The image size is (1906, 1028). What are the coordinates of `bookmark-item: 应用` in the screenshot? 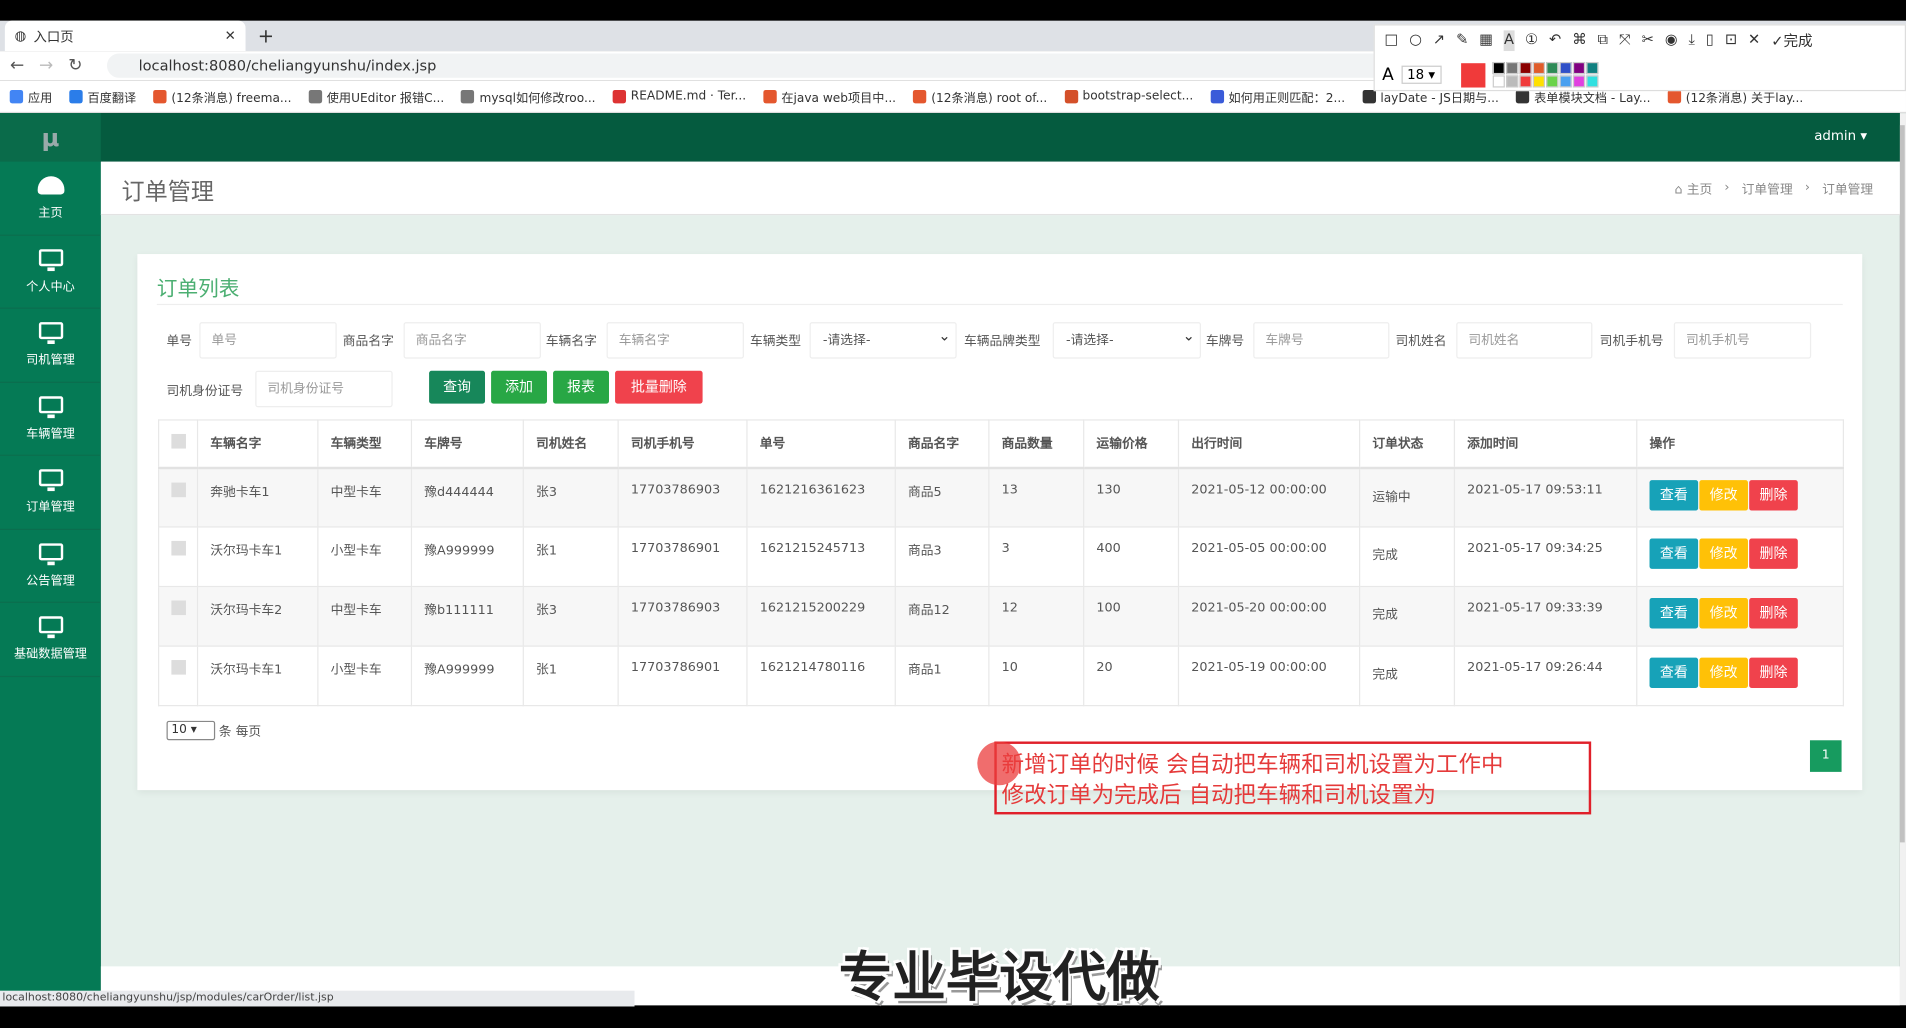 It's located at (30, 96).